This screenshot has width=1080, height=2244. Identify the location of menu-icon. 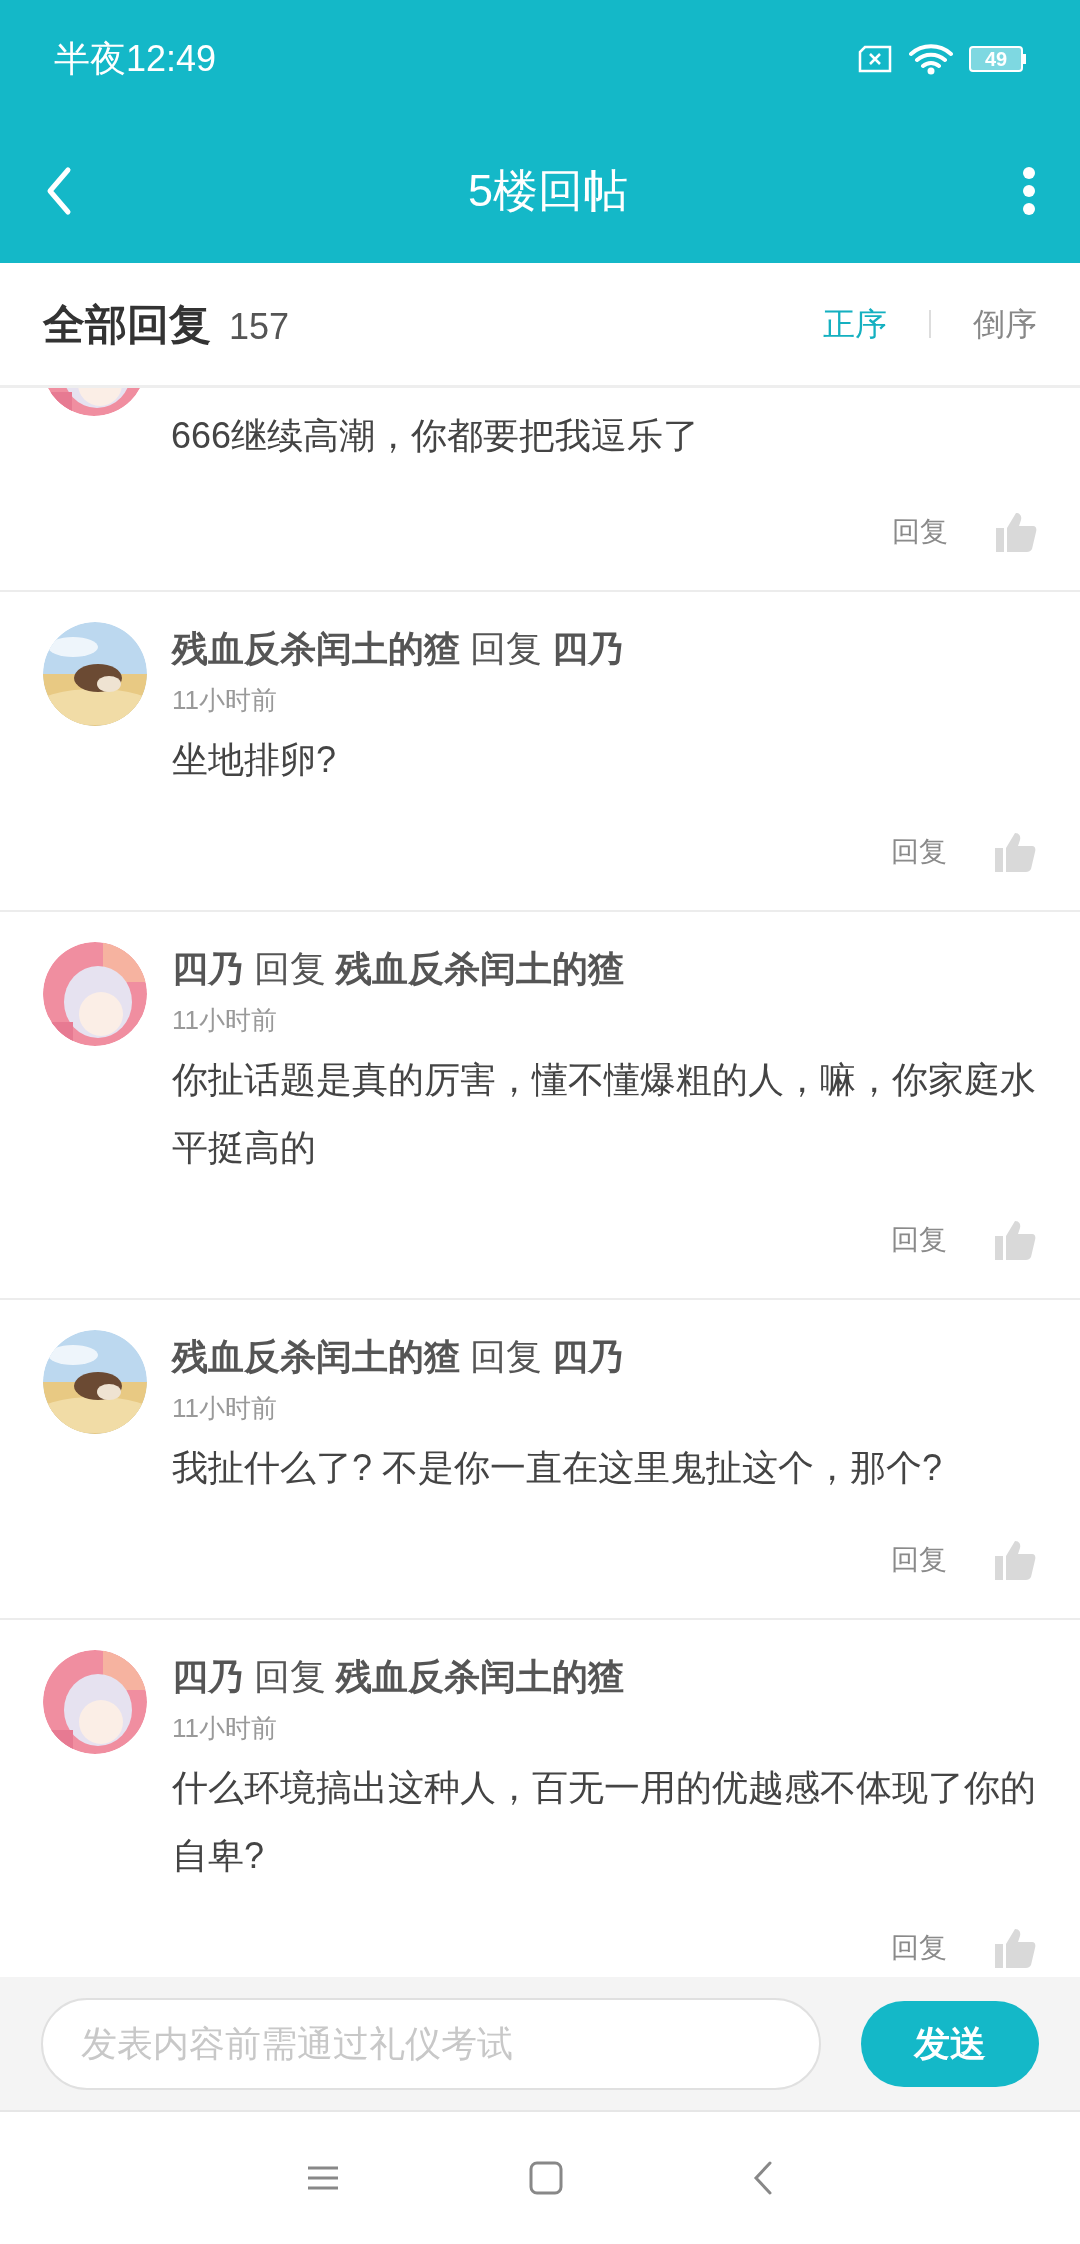
(323, 2178).